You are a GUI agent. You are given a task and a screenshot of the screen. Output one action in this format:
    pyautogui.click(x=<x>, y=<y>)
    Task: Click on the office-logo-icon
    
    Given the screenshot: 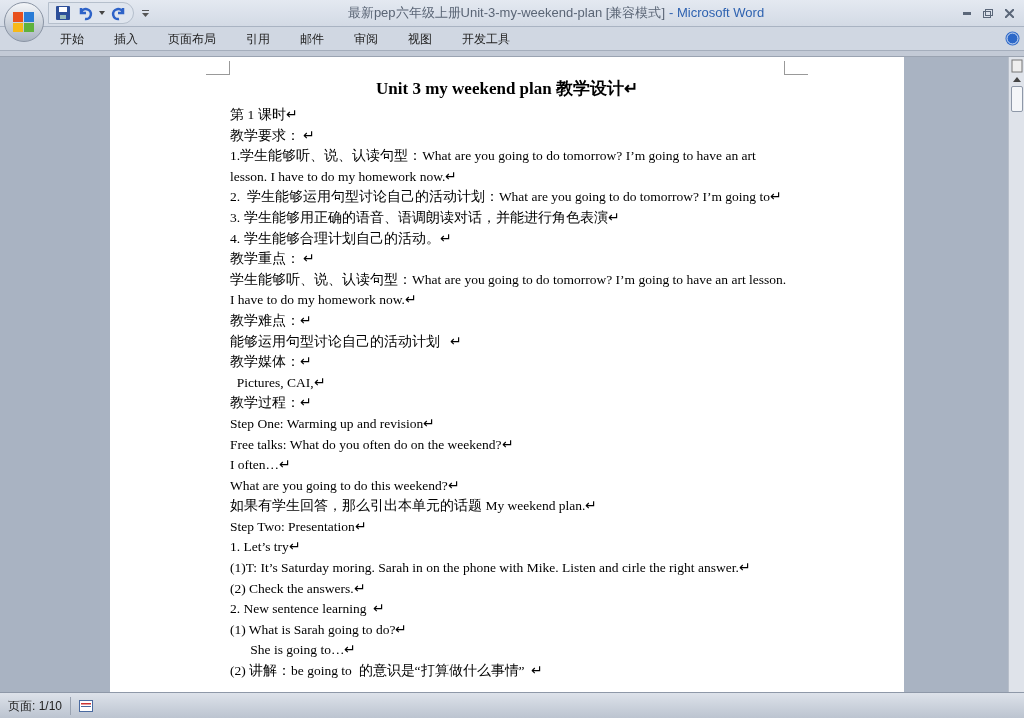 What is the action you would take?
    pyautogui.click(x=24, y=22)
    